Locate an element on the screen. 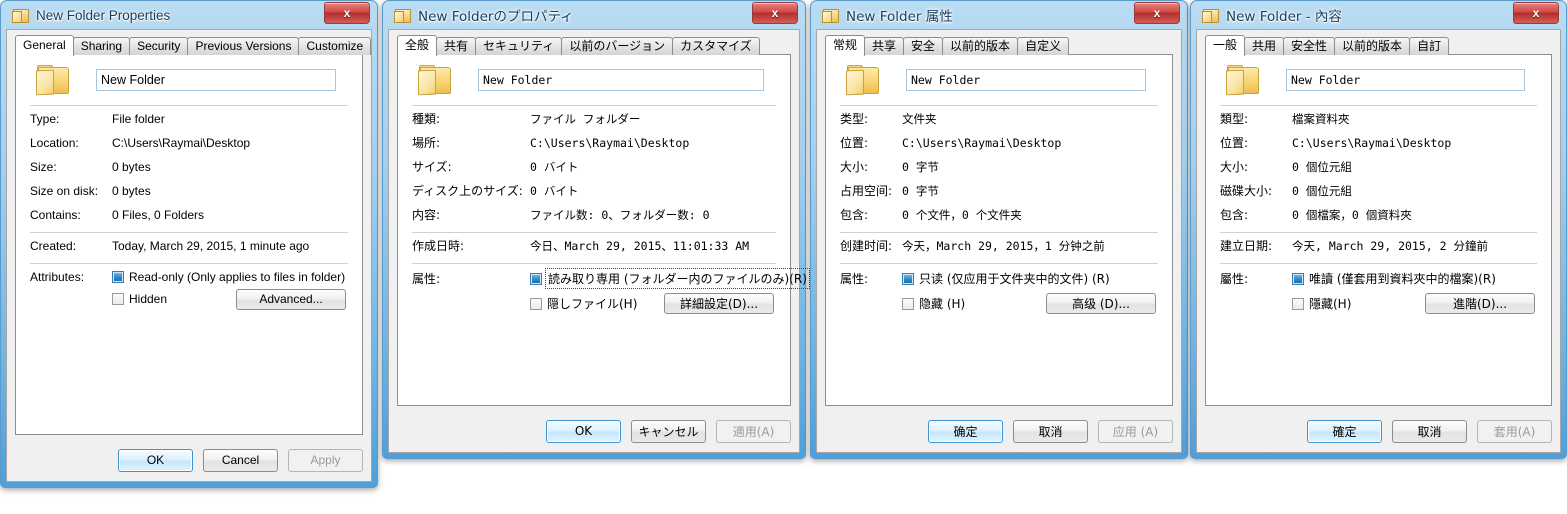 Image resolution: width=1567 pixels, height=514 pixels. tab-2-1: 共享 is located at coordinates (884, 46).